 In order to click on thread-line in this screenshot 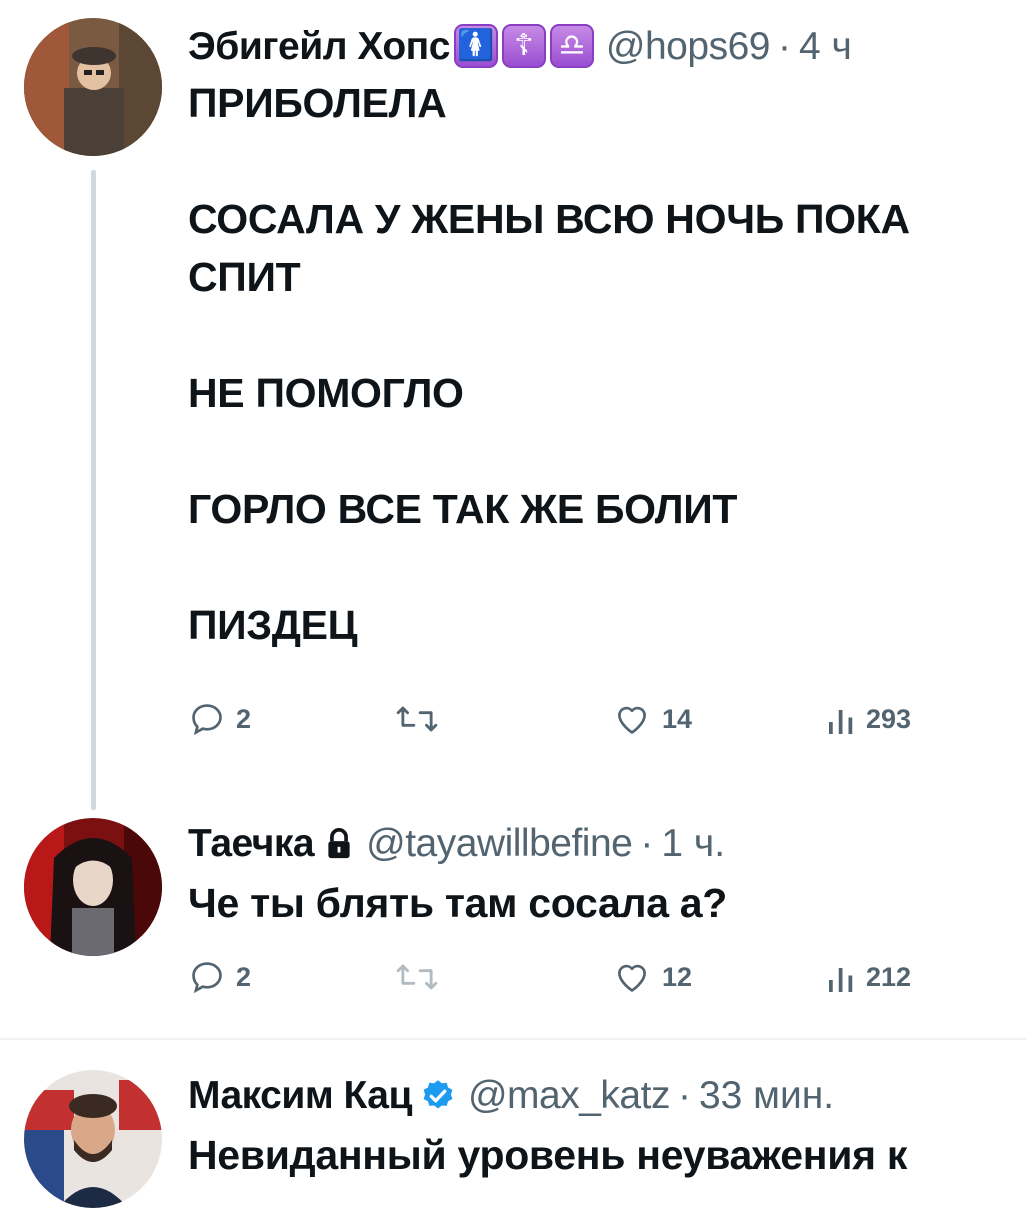, I will do `click(93, 490)`.